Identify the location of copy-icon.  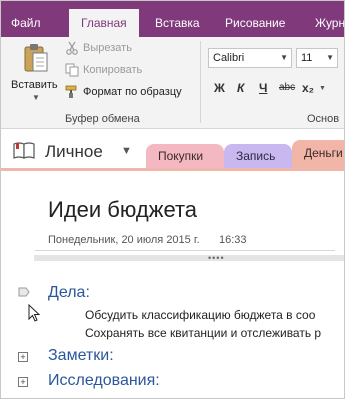
(72, 70).